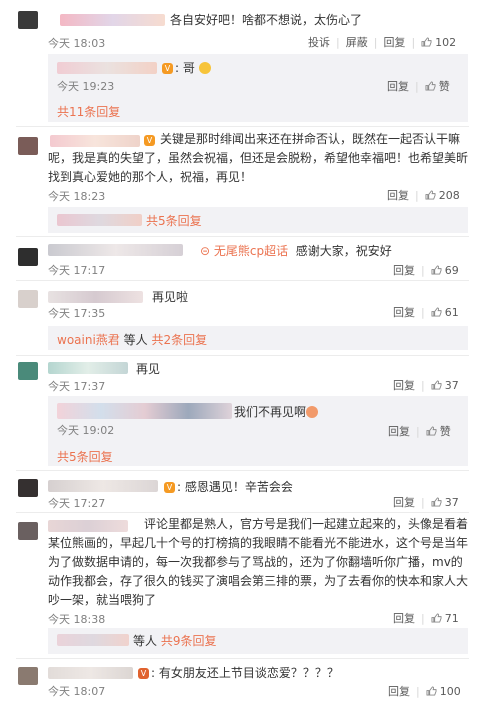 The image size is (481, 702). I want to click on reply-text-wrap: 我们不再见啊, so click(276, 411).